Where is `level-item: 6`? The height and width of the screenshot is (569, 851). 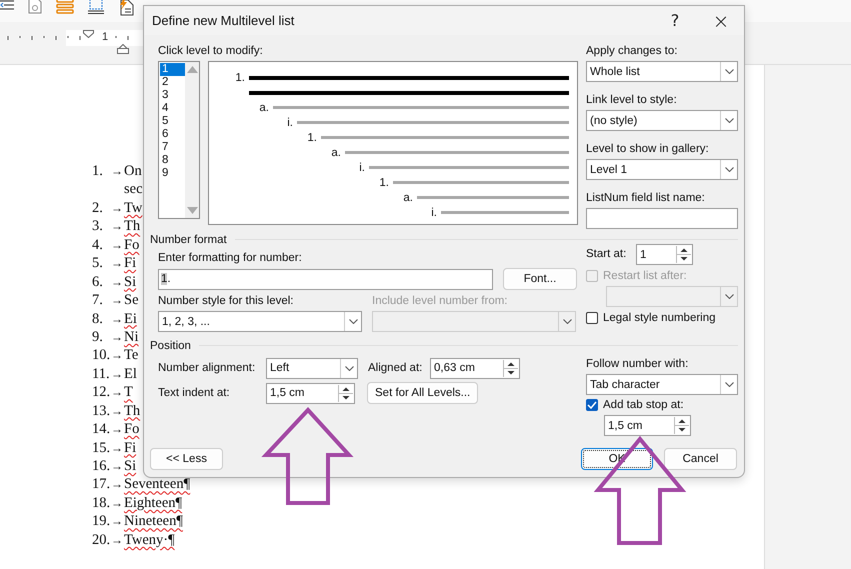
level-item: 6 is located at coordinates (172, 134).